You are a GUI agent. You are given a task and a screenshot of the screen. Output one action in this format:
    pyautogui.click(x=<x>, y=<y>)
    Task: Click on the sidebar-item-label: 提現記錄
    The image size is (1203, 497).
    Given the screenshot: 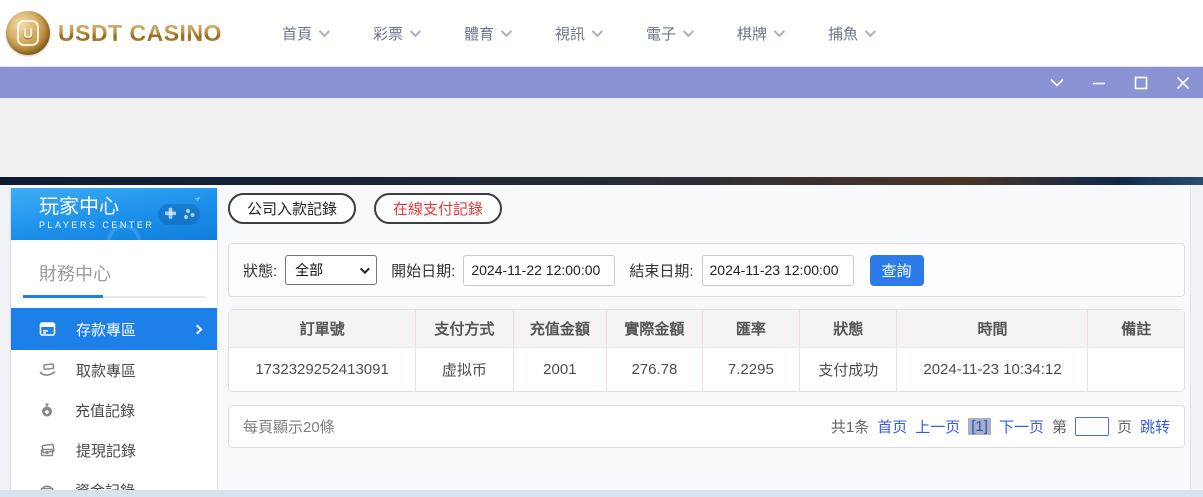 What is the action you would take?
    pyautogui.click(x=106, y=451)
    